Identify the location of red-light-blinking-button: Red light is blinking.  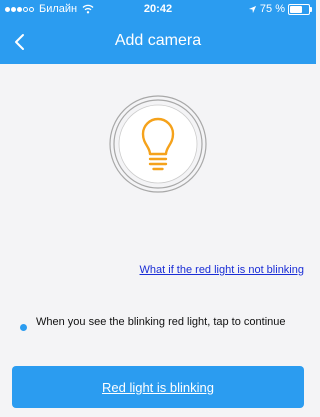
(158, 387).